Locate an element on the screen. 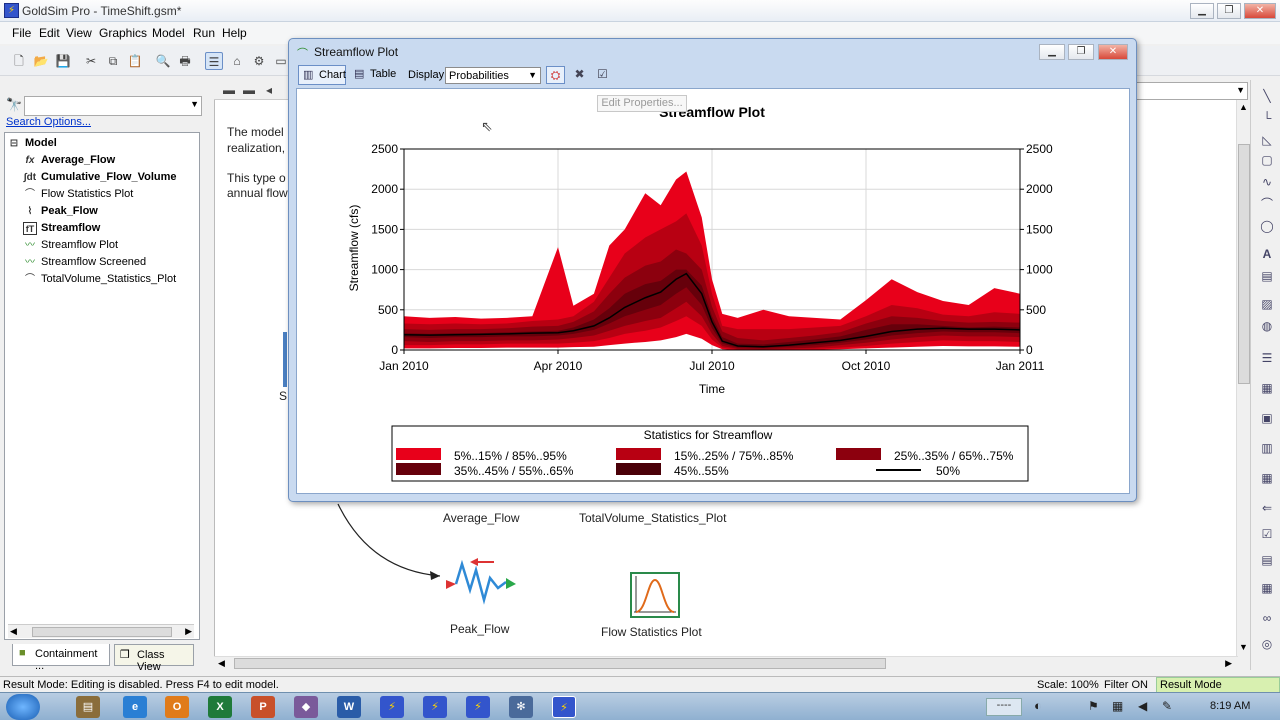 The height and width of the screenshot is (720, 1280). print-preview-icon: 🔍 is located at coordinates (163, 61).